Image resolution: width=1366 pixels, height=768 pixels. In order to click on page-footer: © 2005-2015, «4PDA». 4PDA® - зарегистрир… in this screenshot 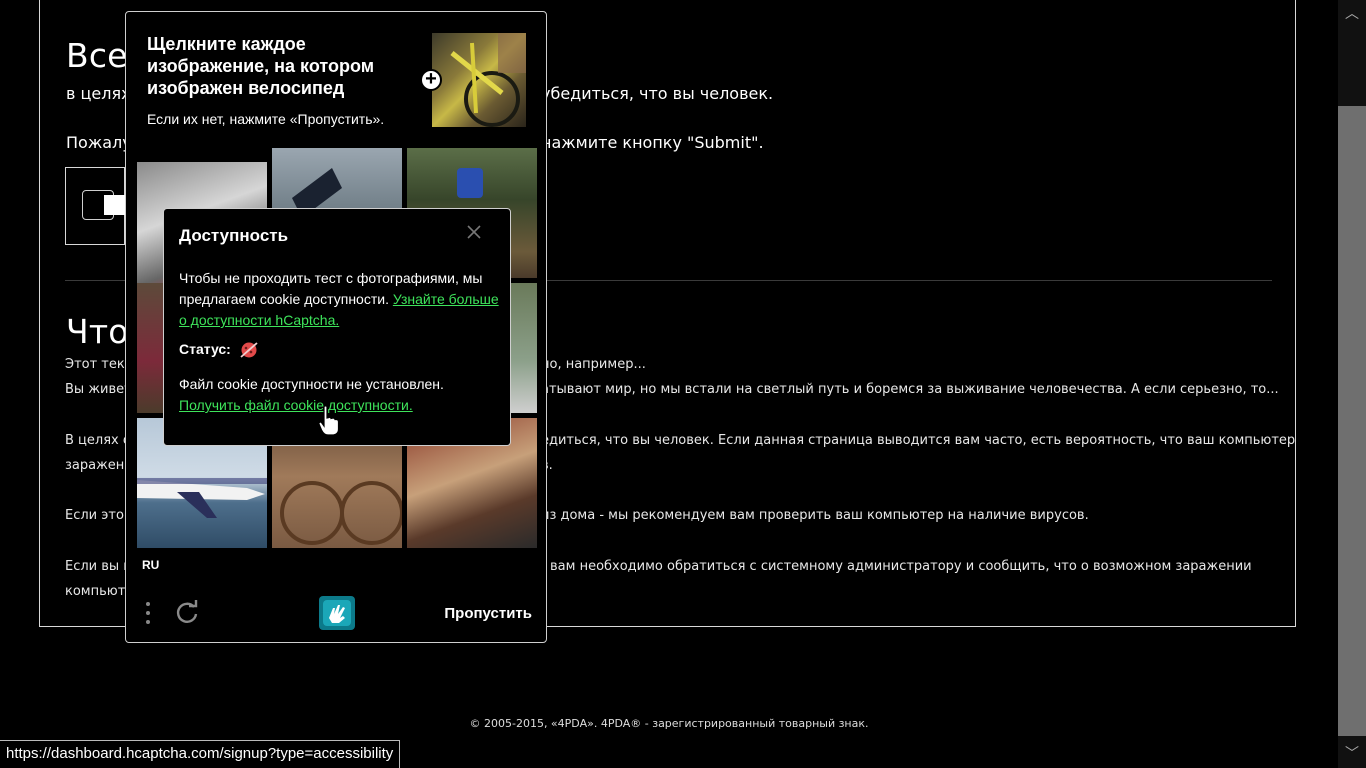, I will do `click(669, 723)`.